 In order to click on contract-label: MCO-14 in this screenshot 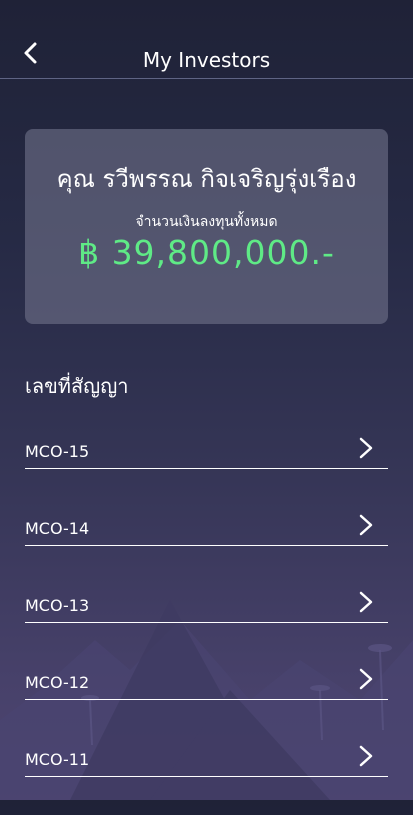, I will do `click(57, 528)`.